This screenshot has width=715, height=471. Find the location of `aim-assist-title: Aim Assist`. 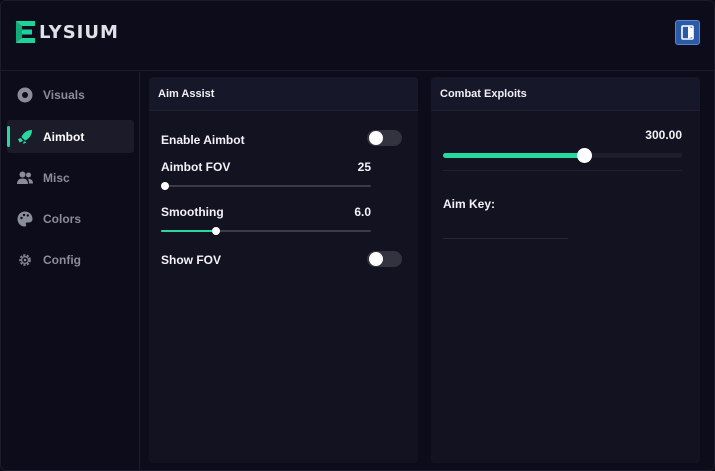

aim-assist-title: Aim Assist is located at coordinates (283, 94).